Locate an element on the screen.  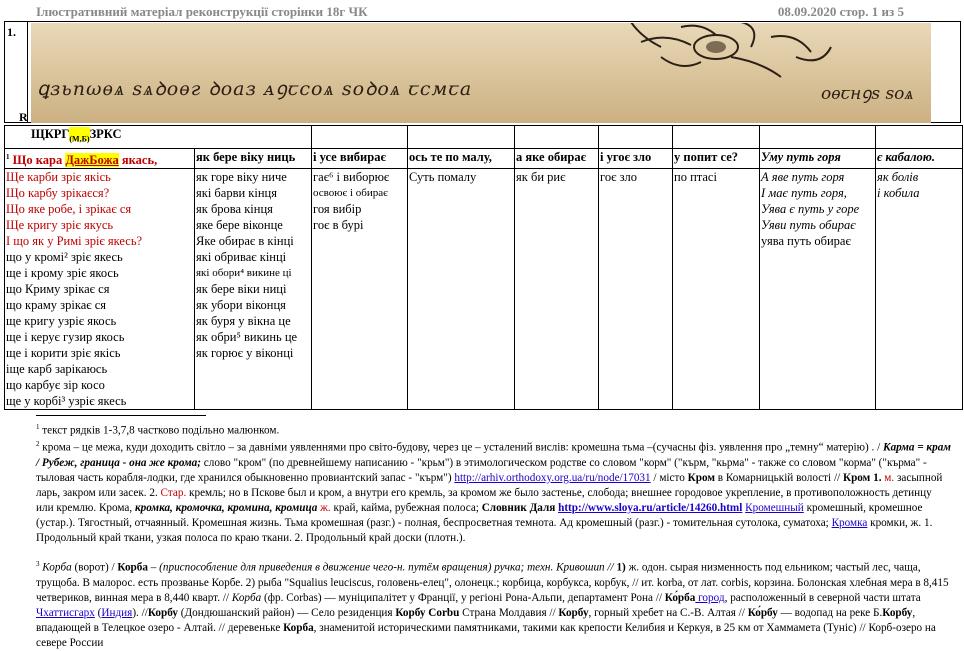
fn3-r: Корбу Corbu is located at coordinates (427, 612).